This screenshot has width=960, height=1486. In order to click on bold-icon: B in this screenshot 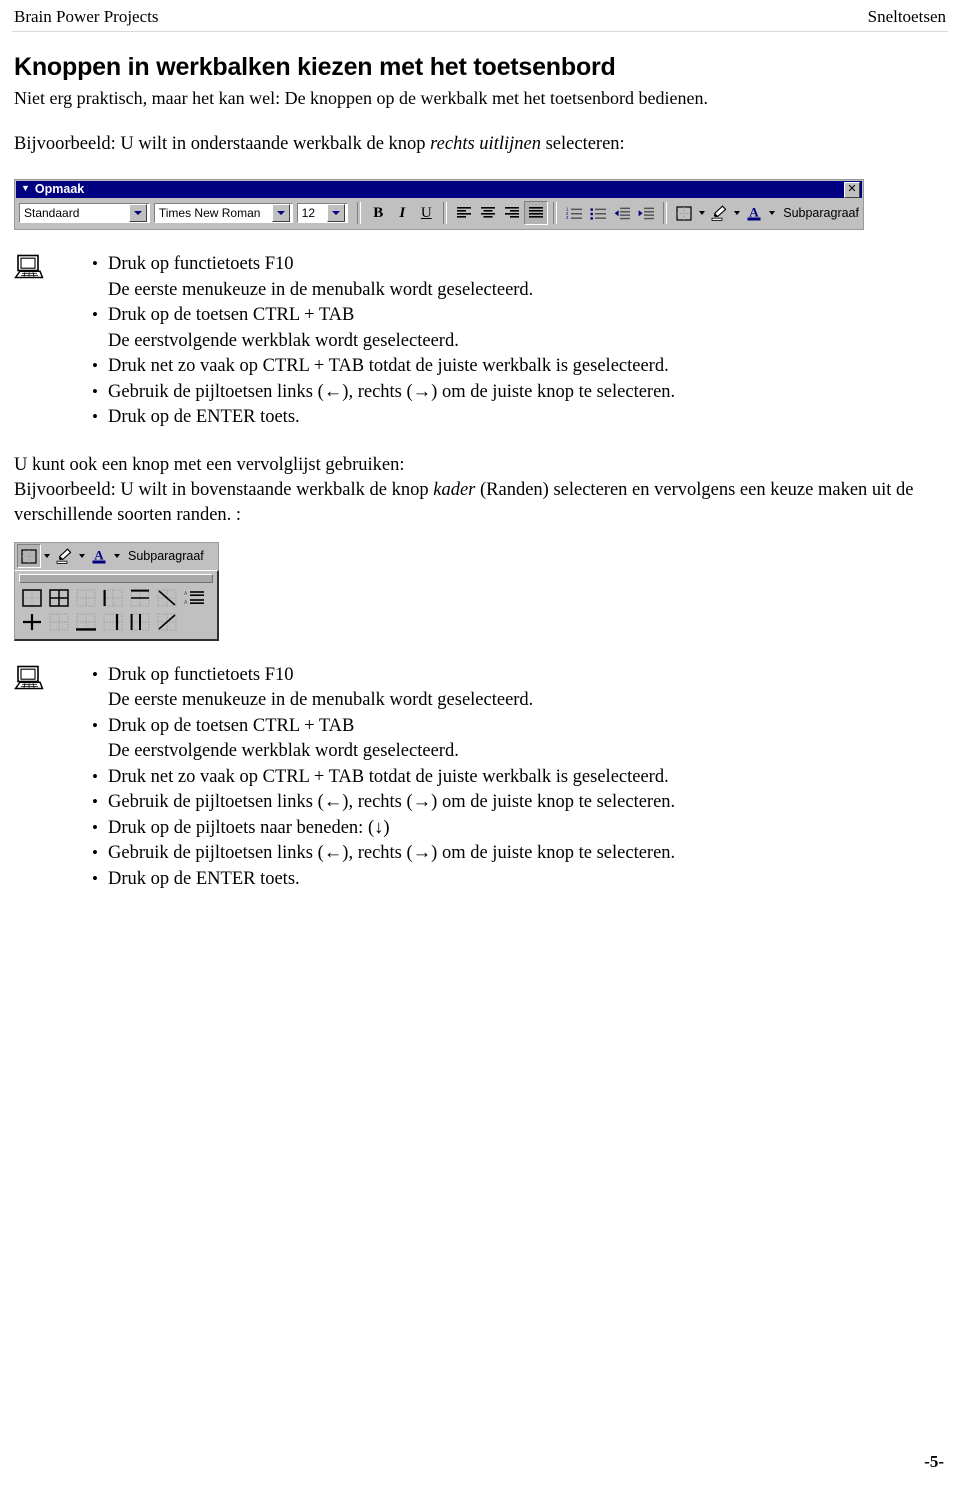, I will do `click(378, 212)`.